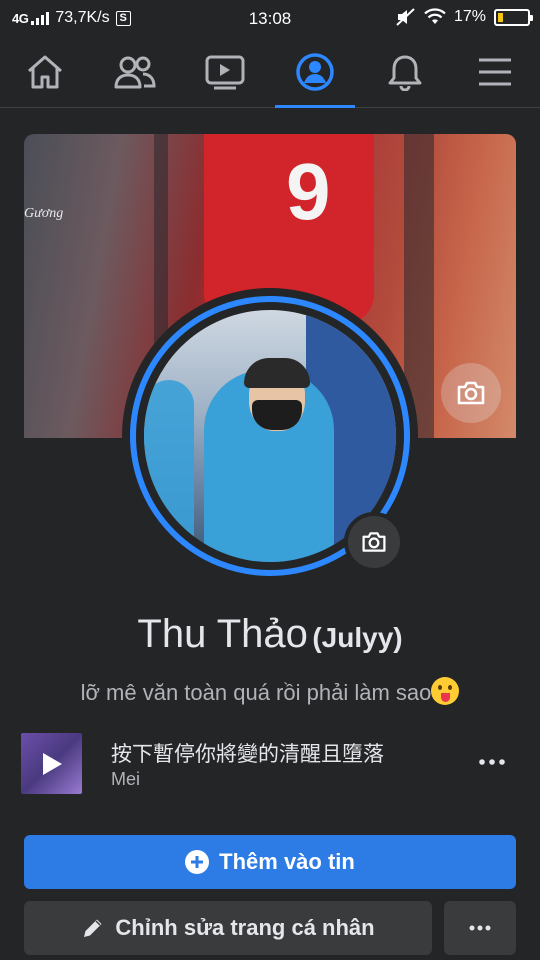  Describe the element at coordinates (222, 634) in the screenshot. I see `profile-name-main: Thu Thảo` at that location.